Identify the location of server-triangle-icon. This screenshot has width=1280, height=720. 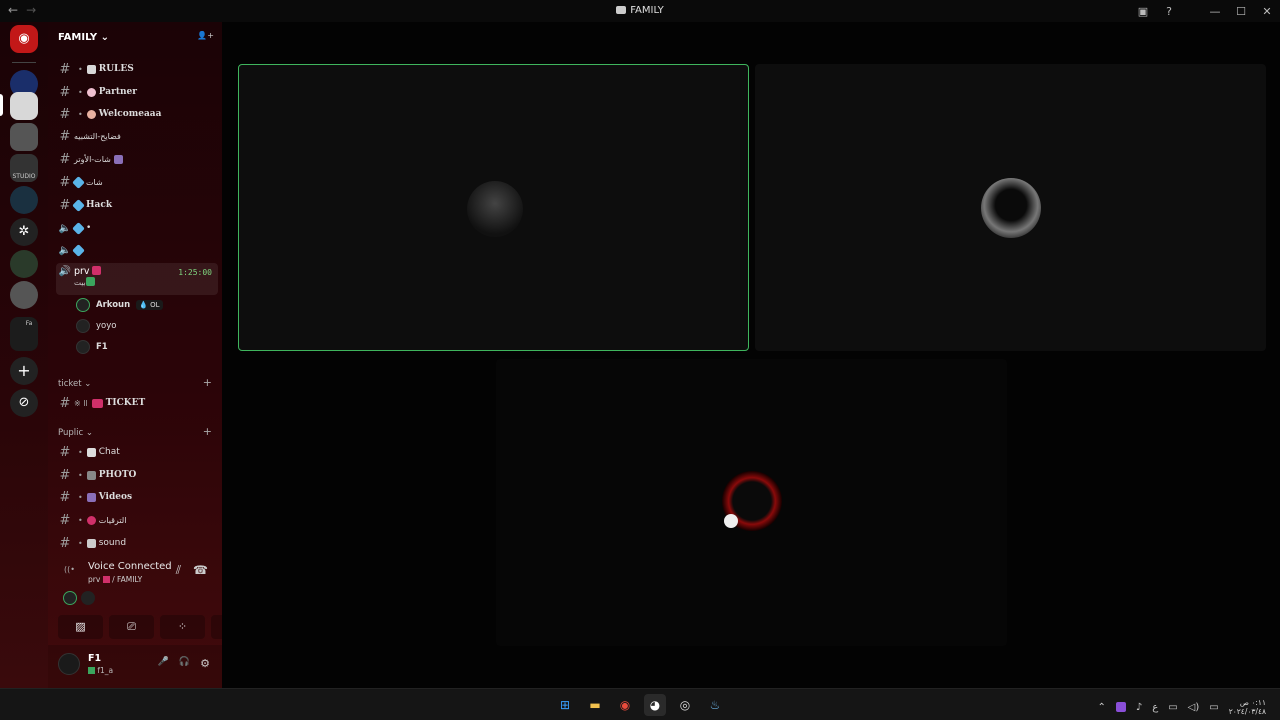
(24, 200).